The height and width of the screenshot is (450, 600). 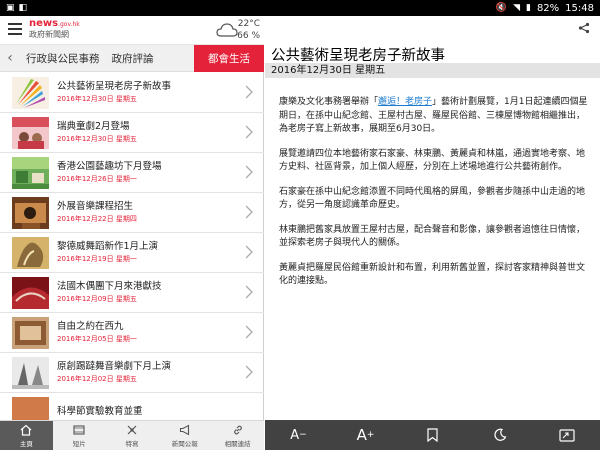 I want to click on list-item: 法國木偶團下月來港獻技 2016年12月09日 星期五, so click(x=132, y=293).